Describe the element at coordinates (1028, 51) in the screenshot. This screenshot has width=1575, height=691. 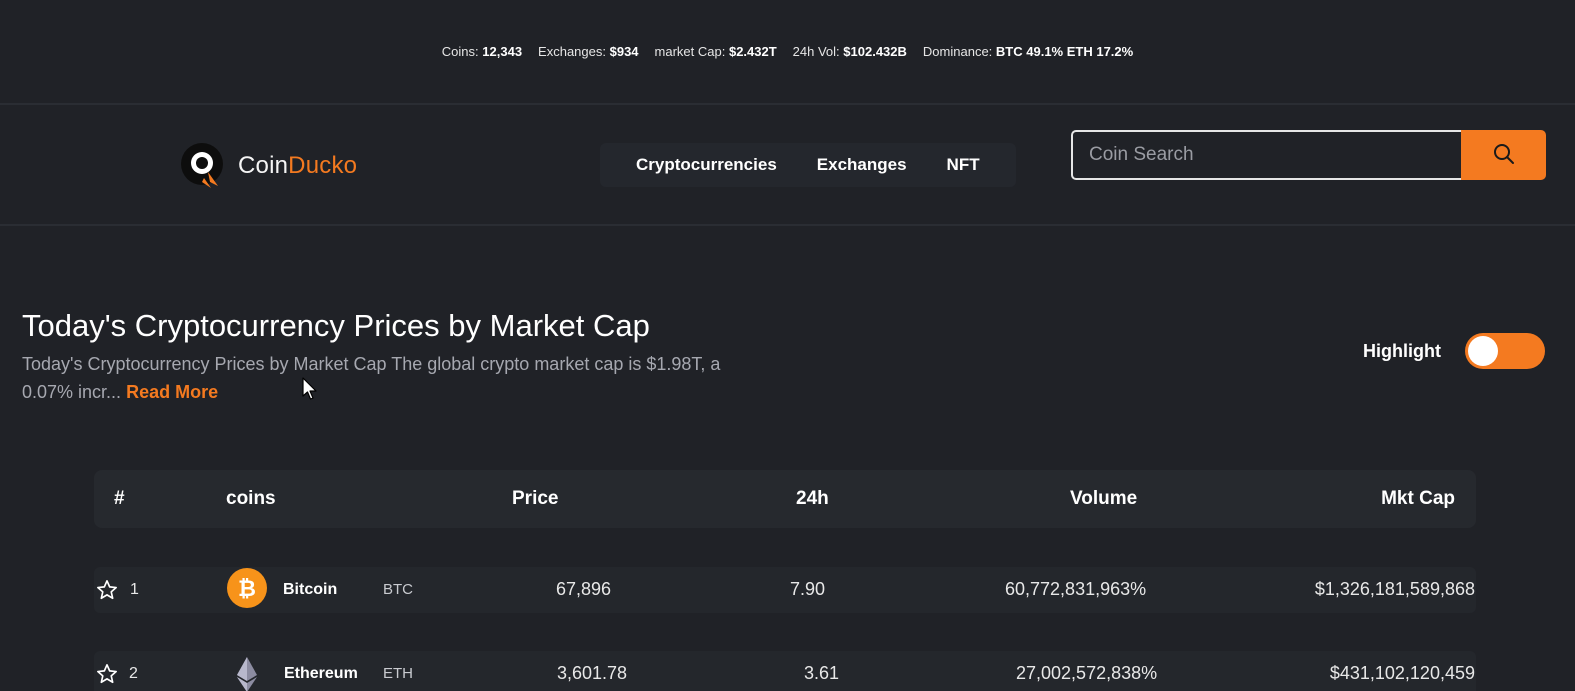
I see `stat-dominance: Dominance: BTC 49.1% ETH 17.2%` at that location.